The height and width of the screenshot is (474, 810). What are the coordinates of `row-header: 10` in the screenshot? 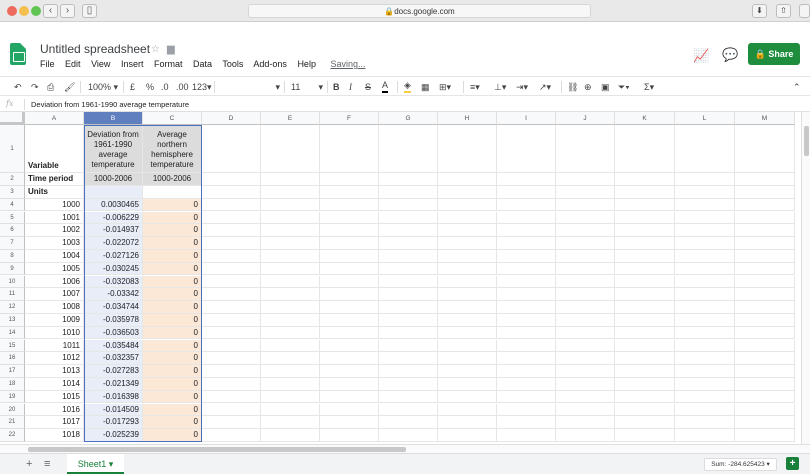 It's located at (12, 282).